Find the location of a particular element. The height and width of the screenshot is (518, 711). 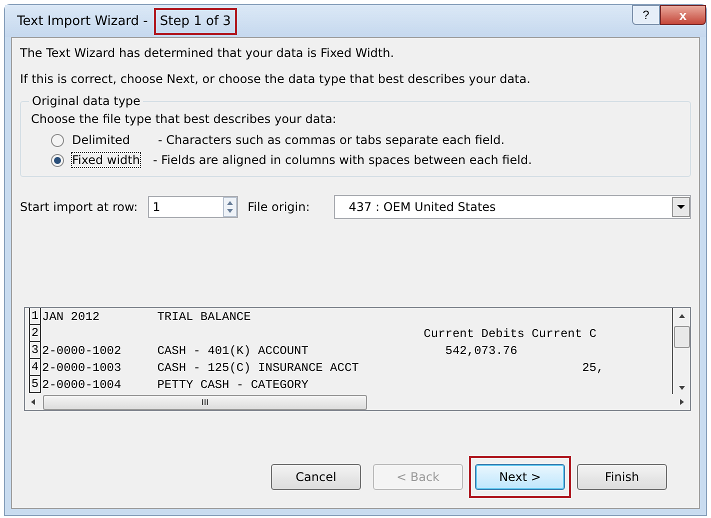

line-number: 4 is located at coordinates (35, 367).